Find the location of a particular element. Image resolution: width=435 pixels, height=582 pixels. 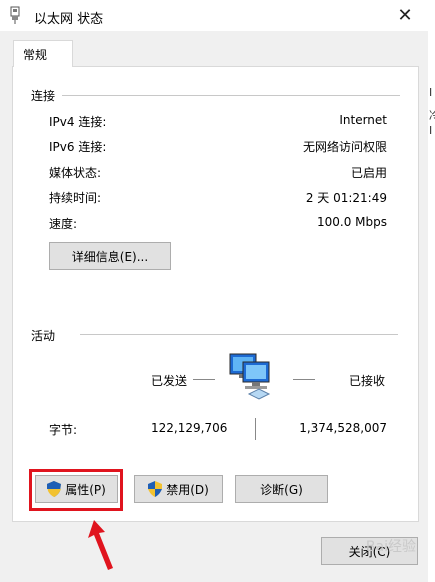

duration-value: 2 天 01:21:49 is located at coordinates (346, 198).